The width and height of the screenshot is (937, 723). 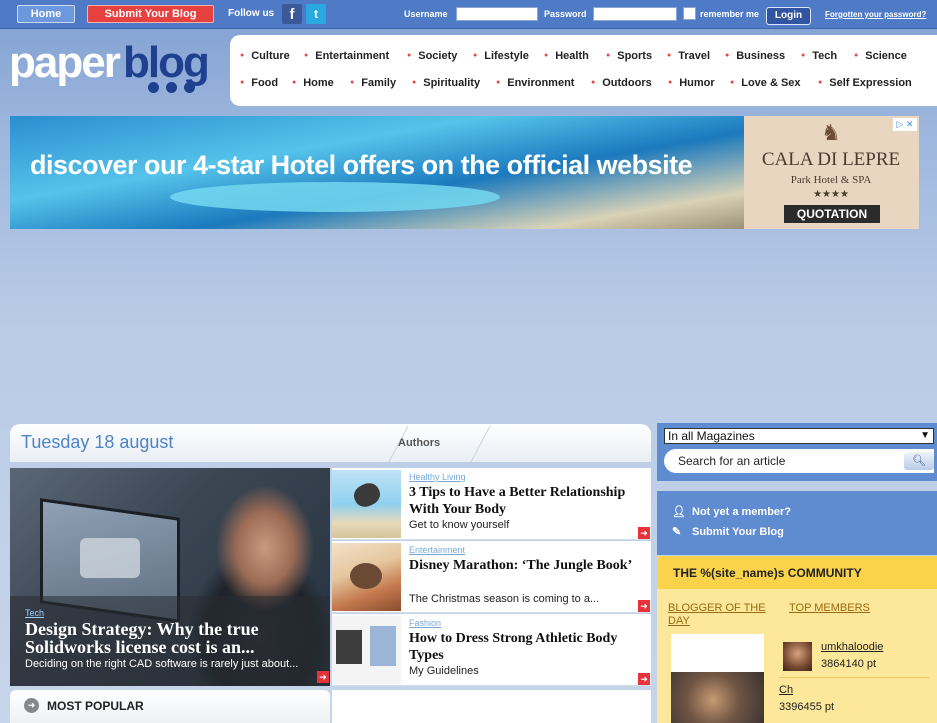 What do you see at coordinates (446, 83) in the screenshot?
I see `category-spirituality: Spirituality` at bounding box center [446, 83].